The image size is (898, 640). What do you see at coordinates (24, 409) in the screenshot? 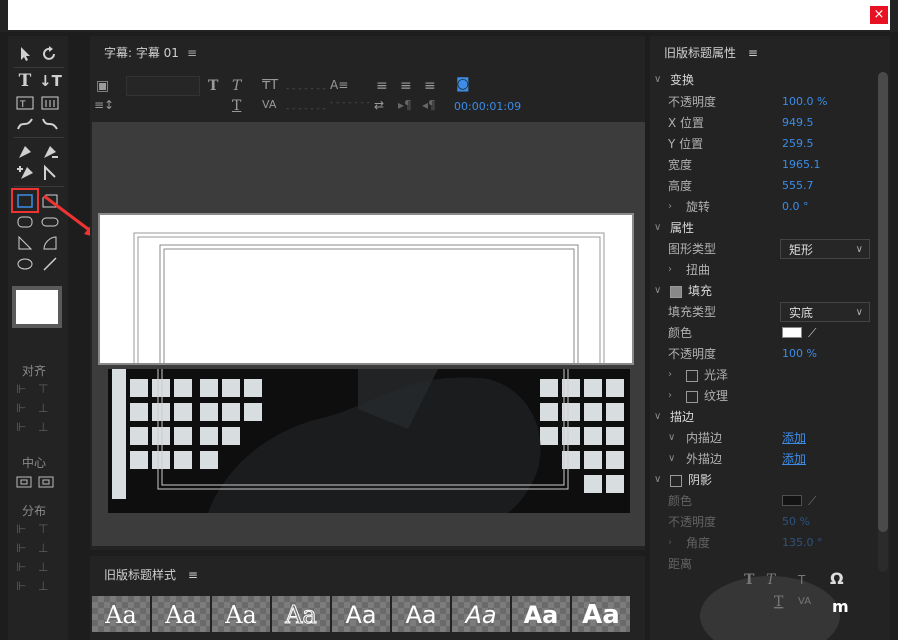
I see `align-center-h-icon: ⊩` at bounding box center [24, 409].